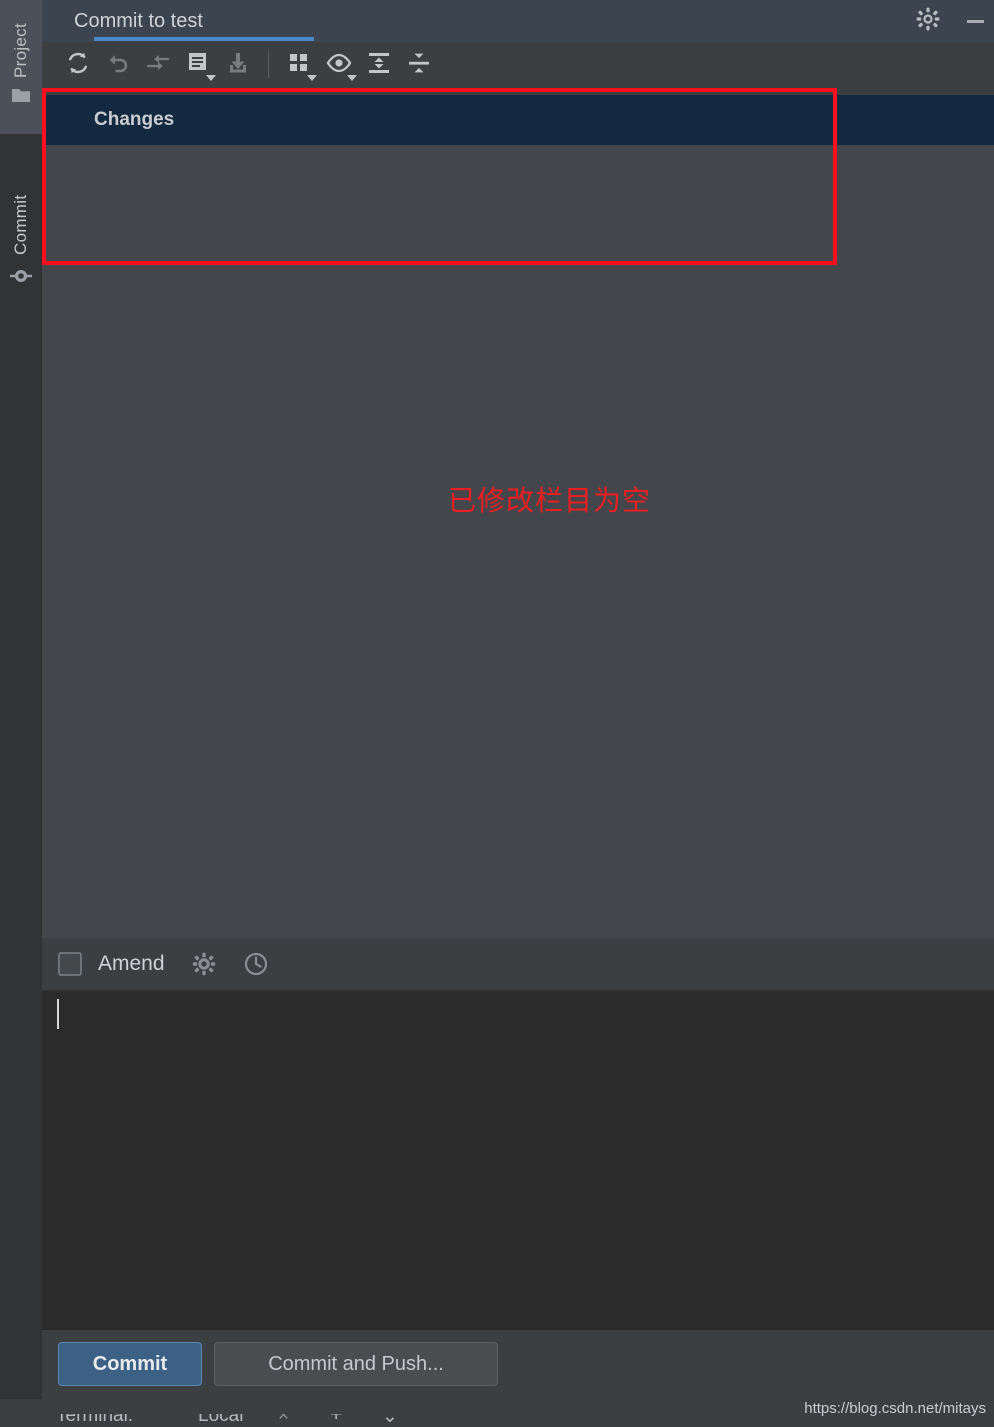 The width and height of the screenshot is (994, 1427). Describe the element at coordinates (518, 120) in the screenshot. I see `changes-panel-header: Changes` at that location.